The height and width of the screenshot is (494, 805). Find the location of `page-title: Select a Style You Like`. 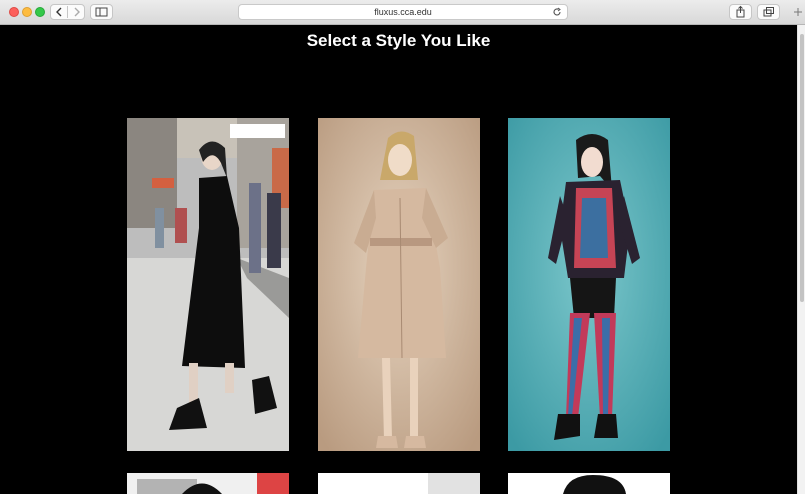

page-title: Select a Style You Like is located at coordinates (398, 40).